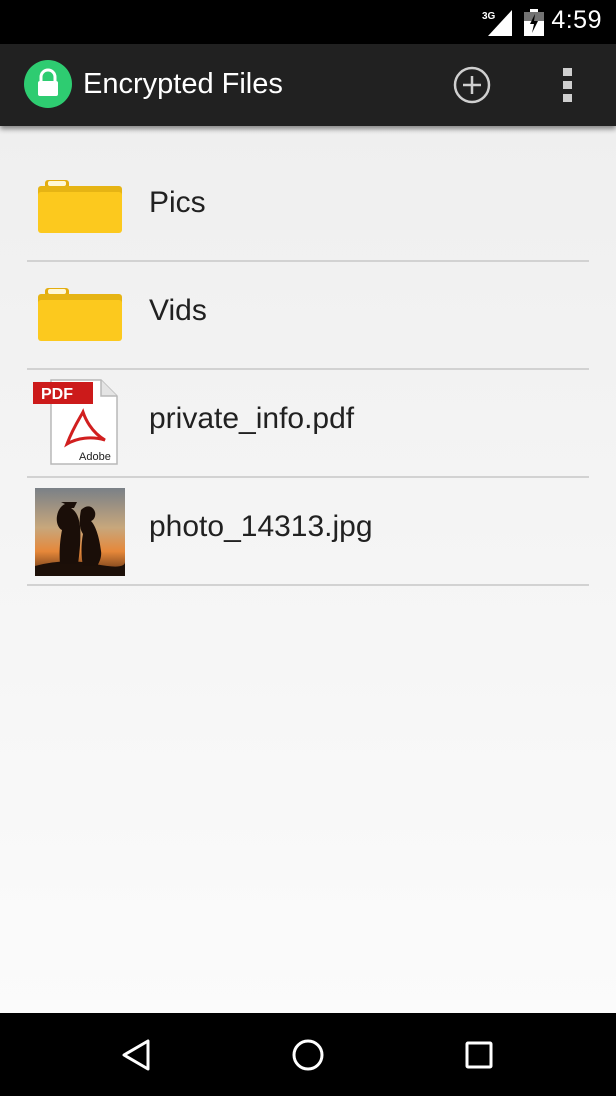 The height and width of the screenshot is (1096, 616). Describe the element at coordinates (479, 1055) in the screenshot. I see `recent-apps-icon` at that location.